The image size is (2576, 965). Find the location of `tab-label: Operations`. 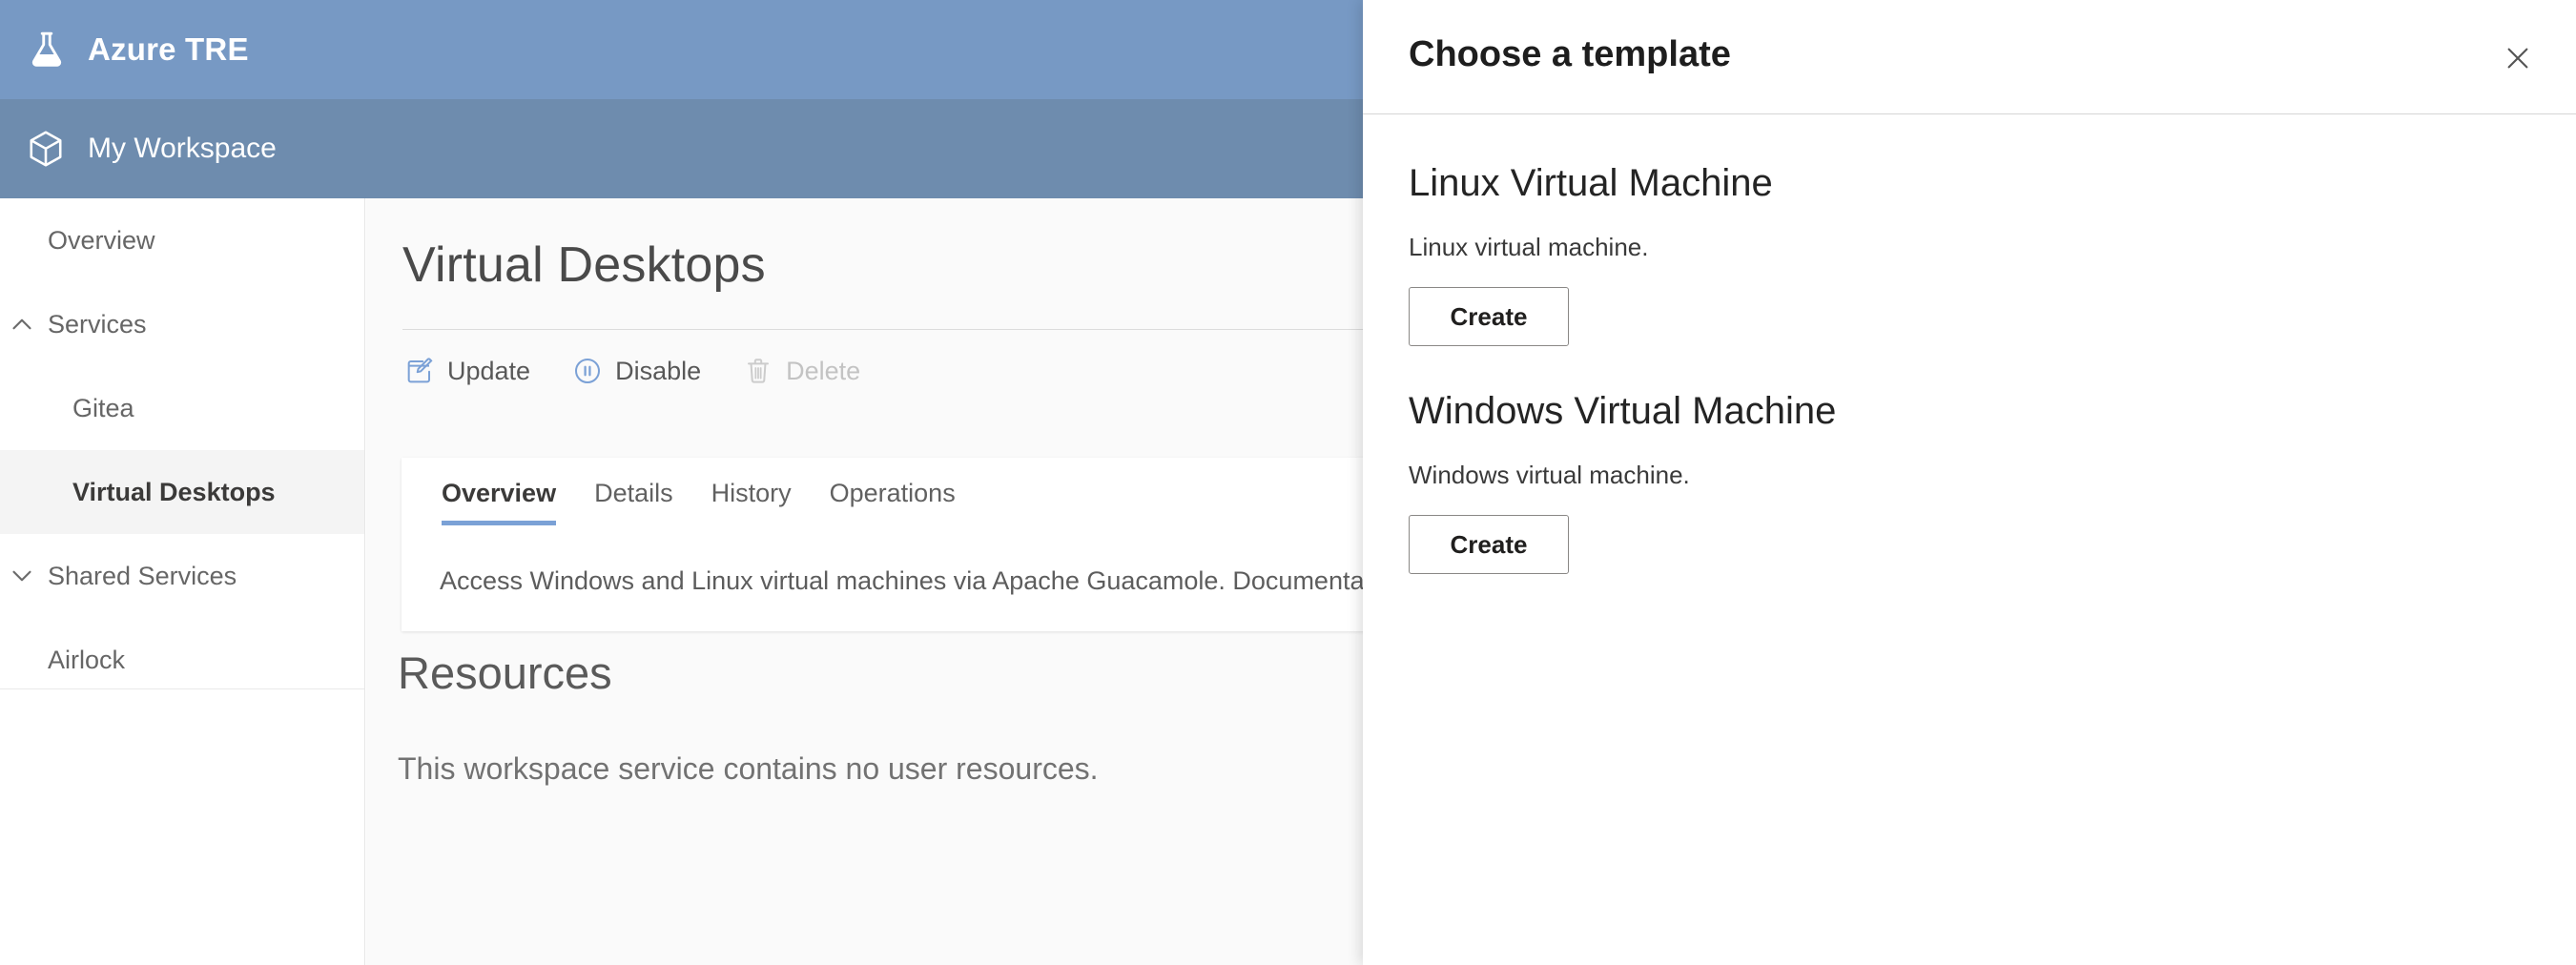

tab-label: Operations is located at coordinates (892, 493).